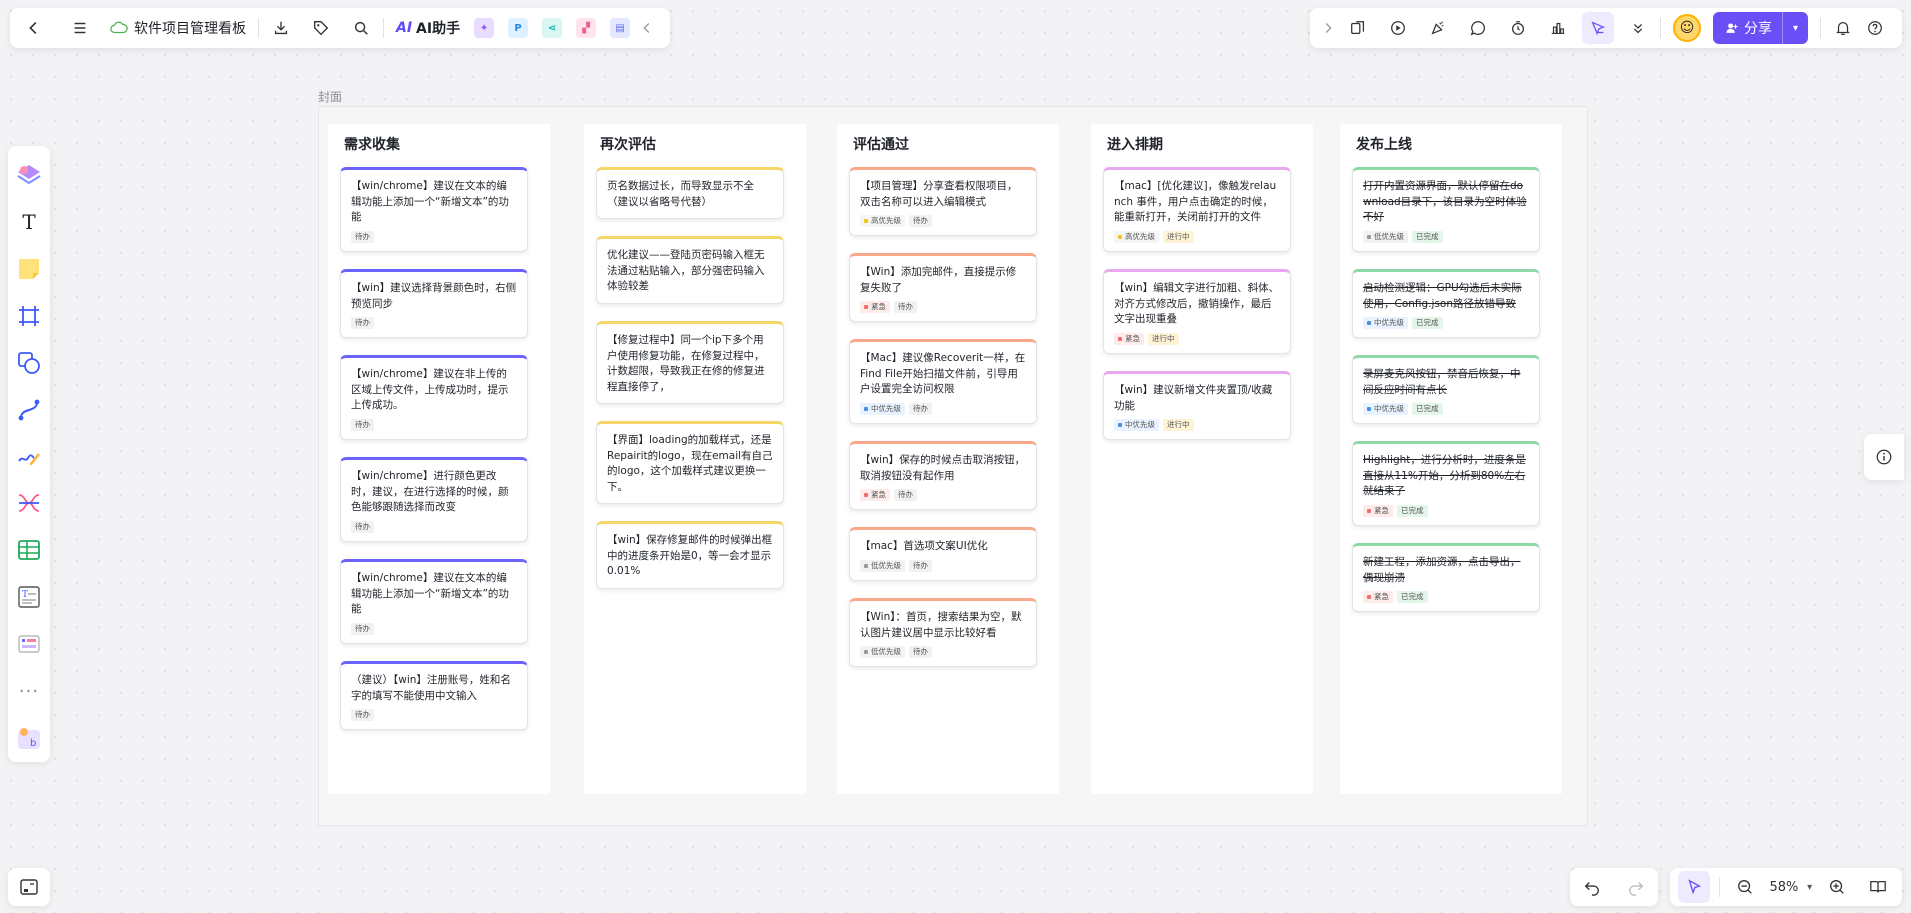 The height and width of the screenshot is (913, 1911). Describe the element at coordinates (1558, 28) in the screenshot. I see `vote-icon` at that location.